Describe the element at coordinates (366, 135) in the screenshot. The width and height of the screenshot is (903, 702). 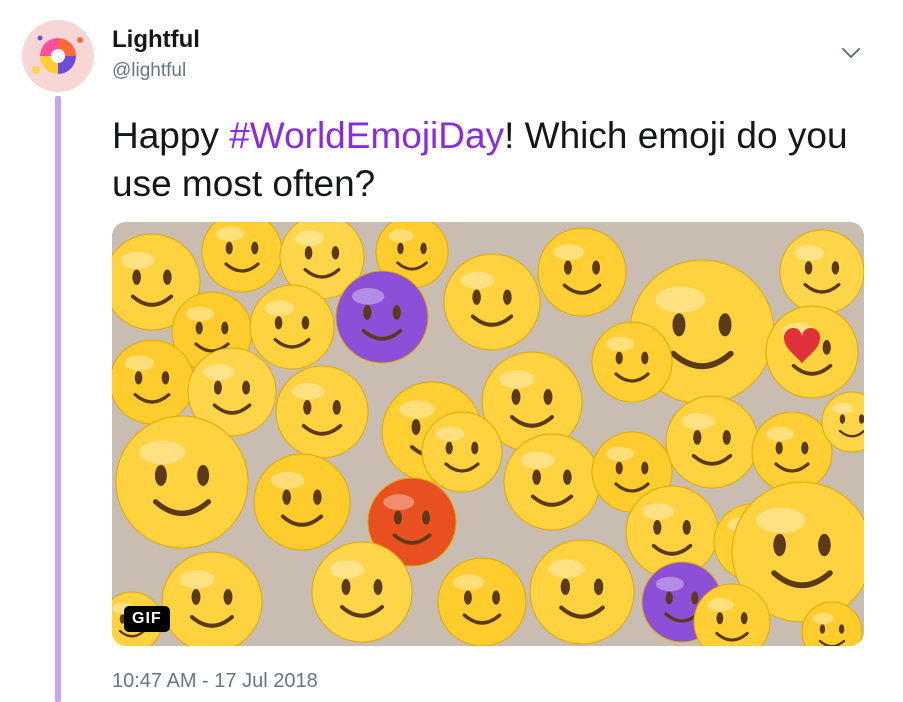
I see `hashtag-link: #WorldEmojiDay` at that location.